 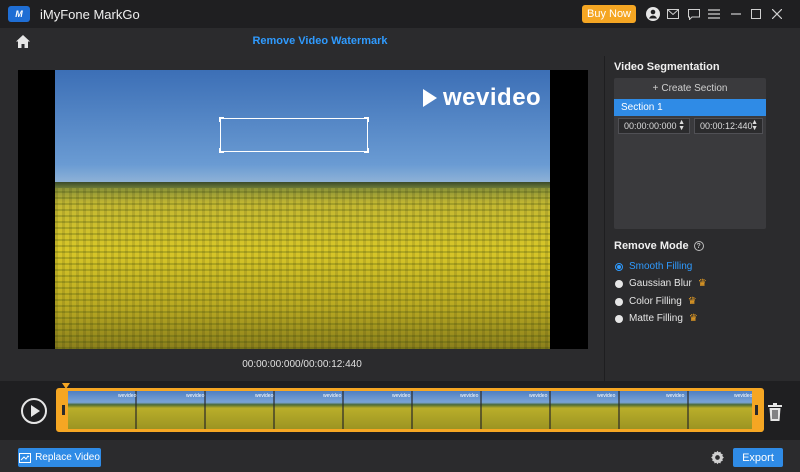 I want to click on mode-label: Matte Filling, so click(x=656, y=318).